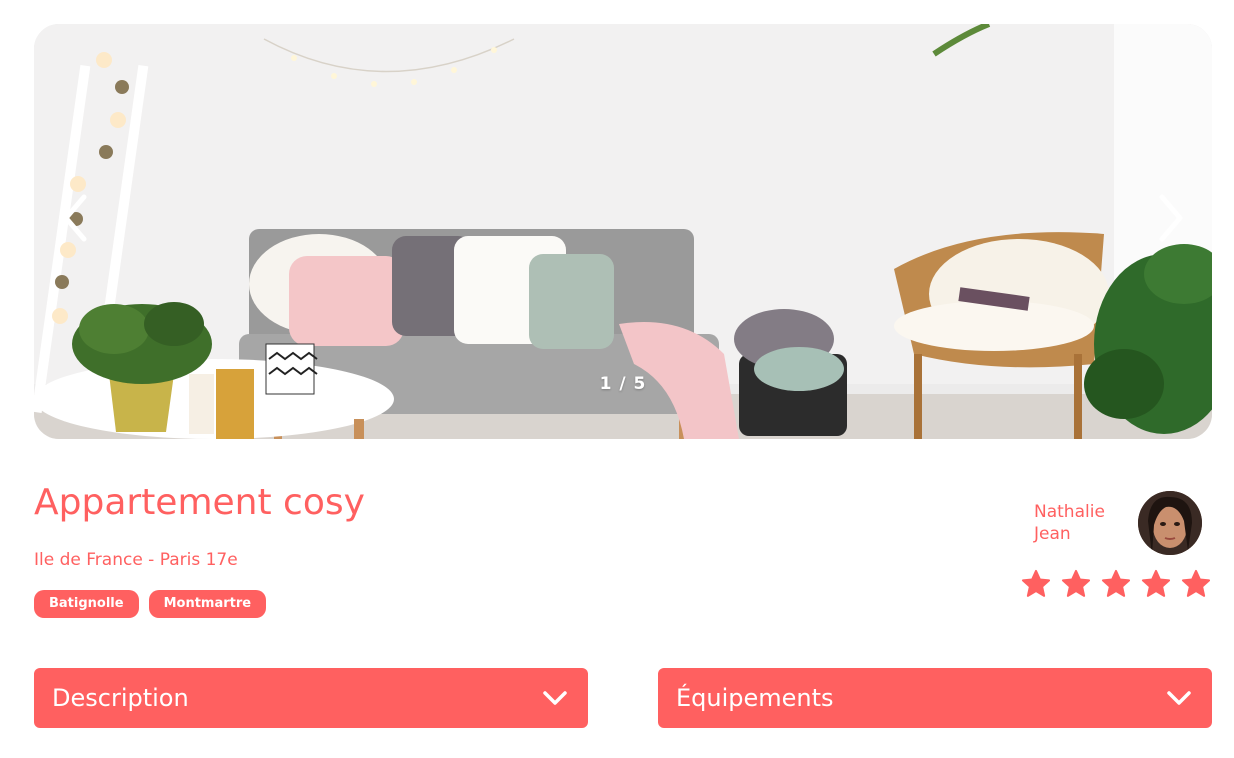 The image size is (1234, 758). I want to click on collapse-label: Description, so click(120, 698).